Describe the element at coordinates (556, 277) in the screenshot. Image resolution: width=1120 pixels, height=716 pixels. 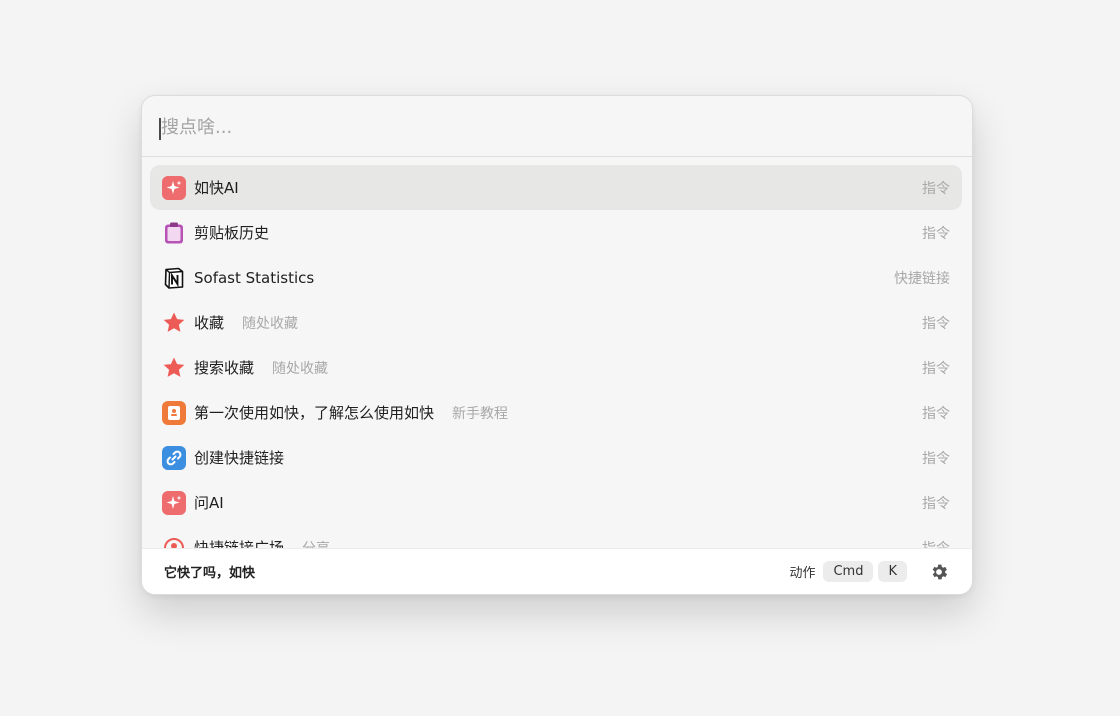
I see `result-item-sofast-statistics: Sofast Statistics 快捷链接` at that location.